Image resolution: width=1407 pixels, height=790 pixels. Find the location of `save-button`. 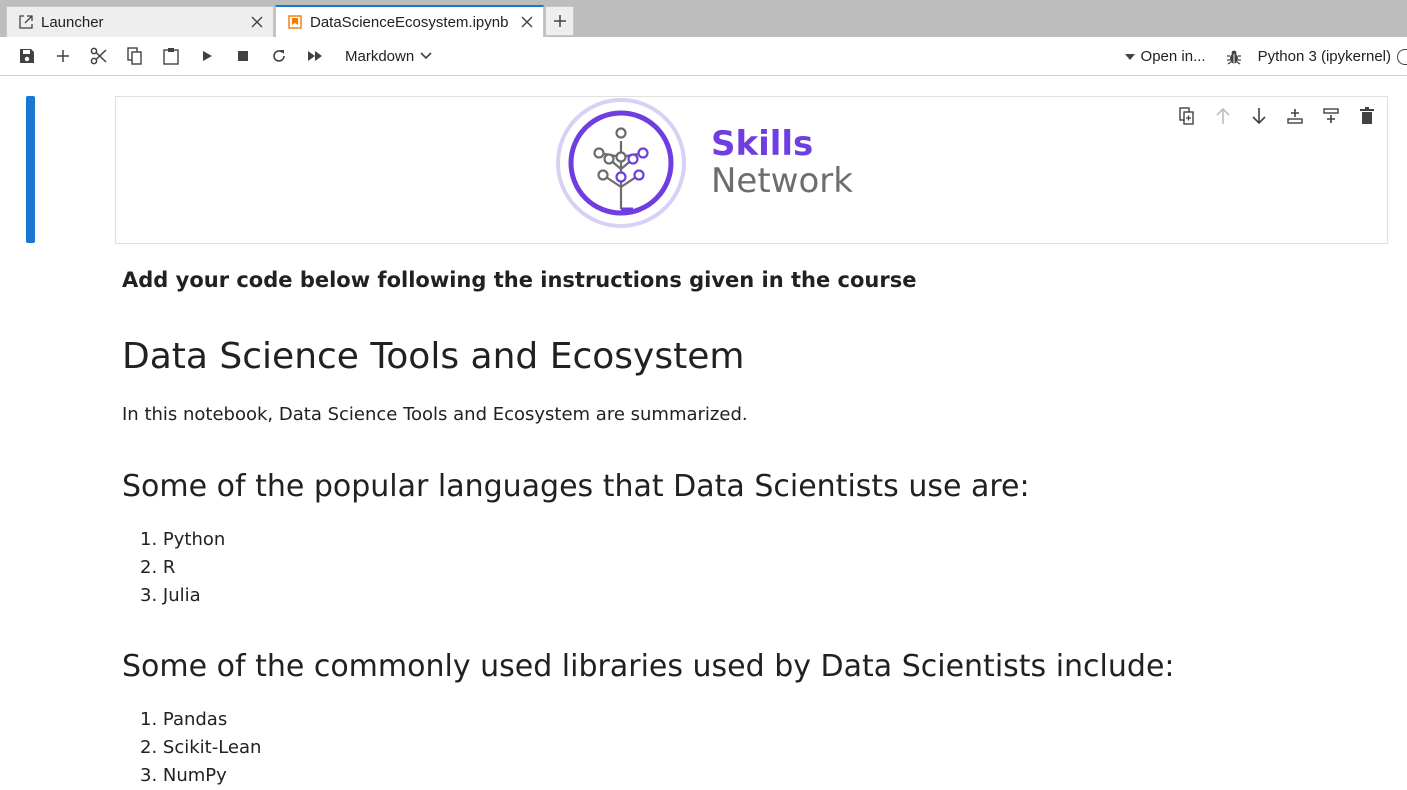

save-button is located at coordinates (27, 56).